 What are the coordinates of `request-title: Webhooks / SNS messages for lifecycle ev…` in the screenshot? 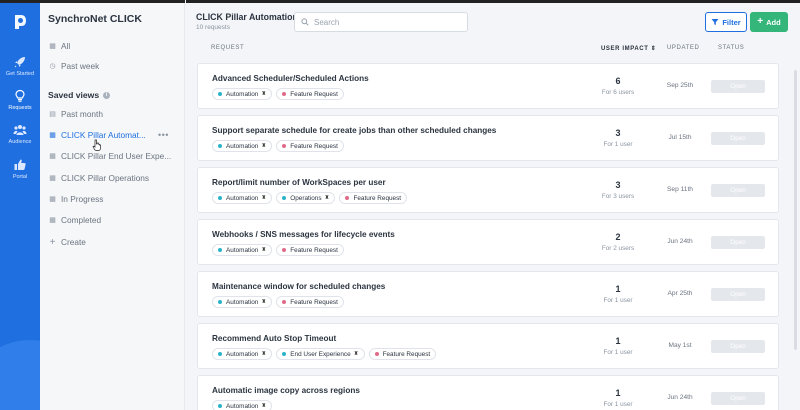 It's located at (303, 234).